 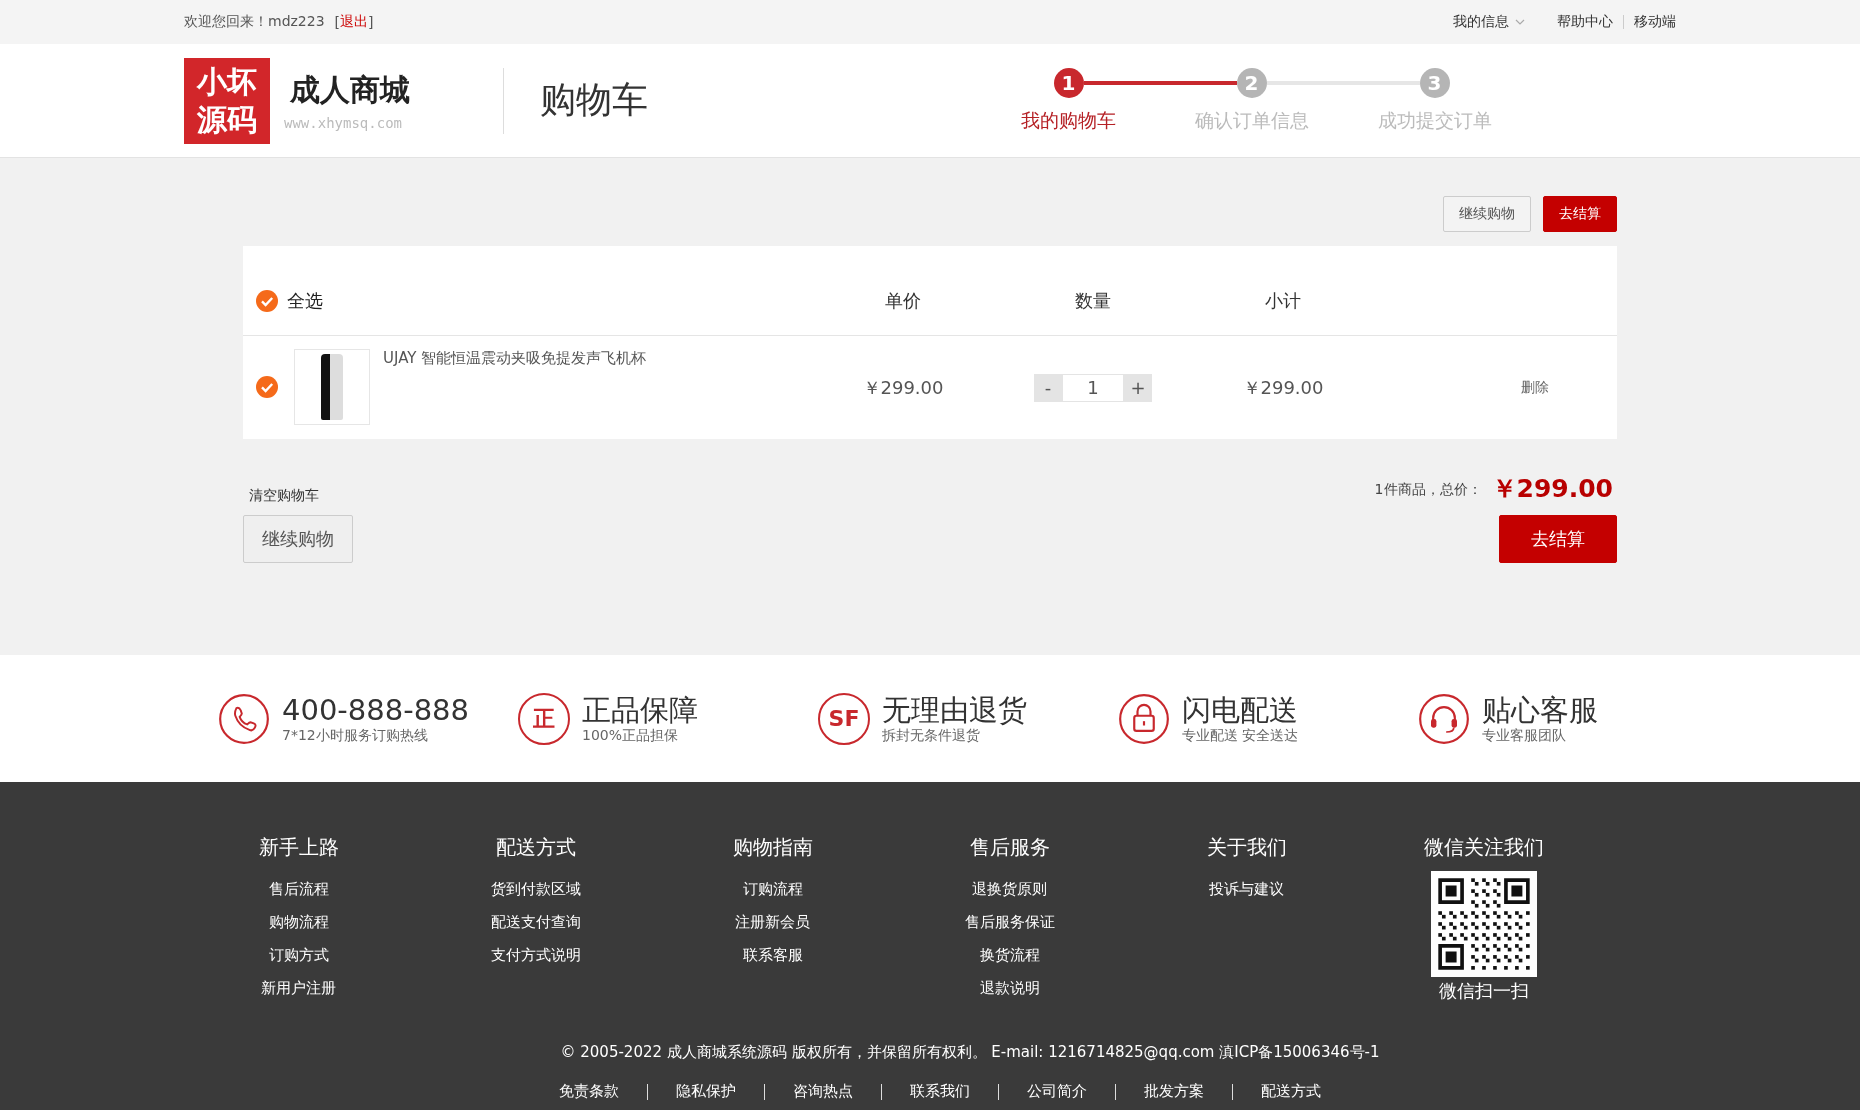 What do you see at coordinates (1093, 300) in the screenshot?
I see `column-header: 数量` at bounding box center [1093, 300].